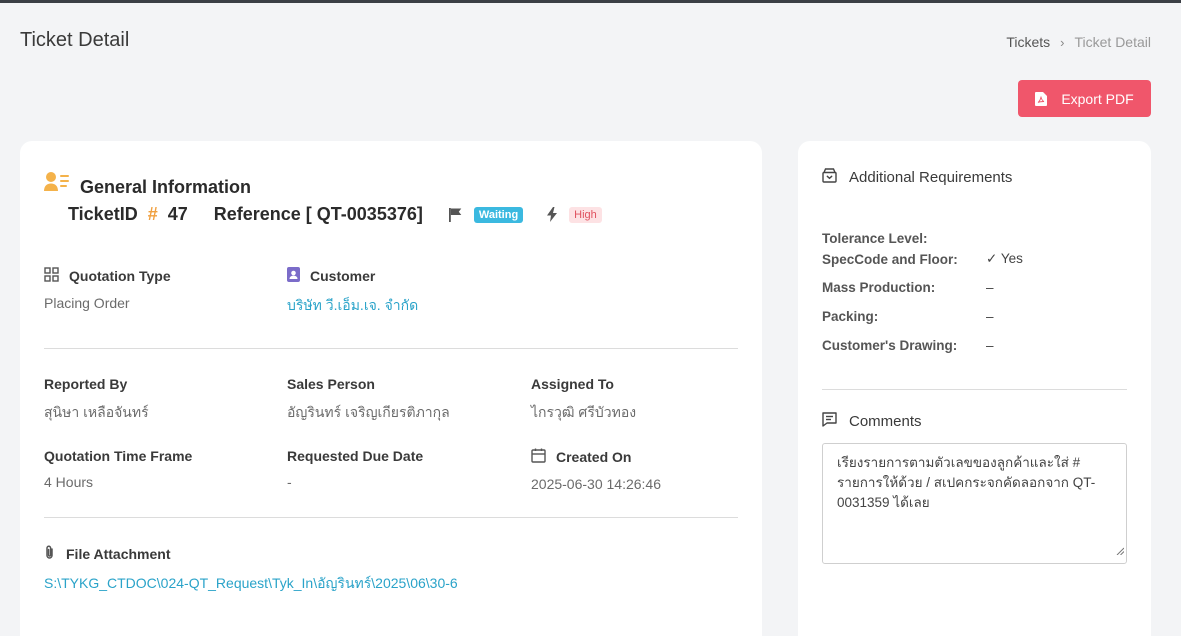  Describe the element at coordinates (107, 289) in the screenshot. I see `quotation-type-field: Quotation Type Placing Order` at that location.